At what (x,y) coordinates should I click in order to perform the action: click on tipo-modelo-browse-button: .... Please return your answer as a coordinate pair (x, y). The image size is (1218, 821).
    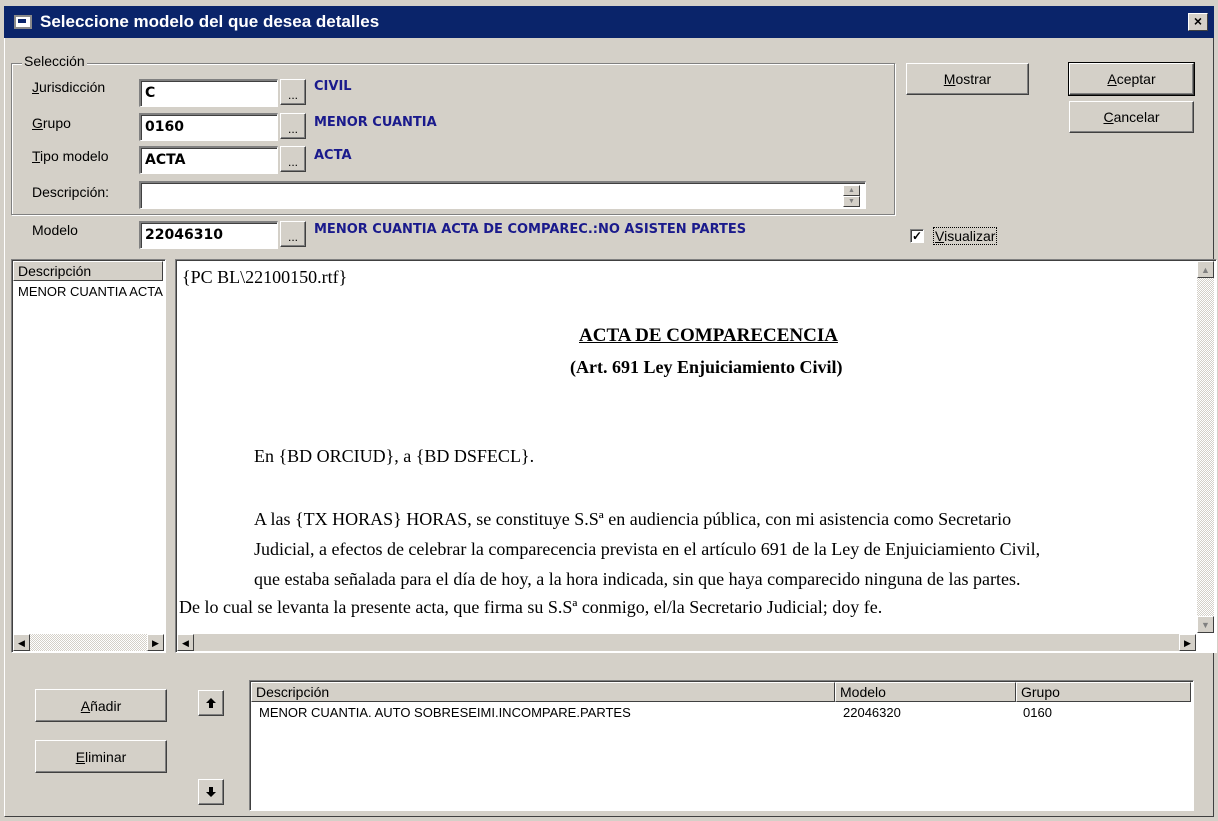
    Looking at the image, I should click on (293, 159).